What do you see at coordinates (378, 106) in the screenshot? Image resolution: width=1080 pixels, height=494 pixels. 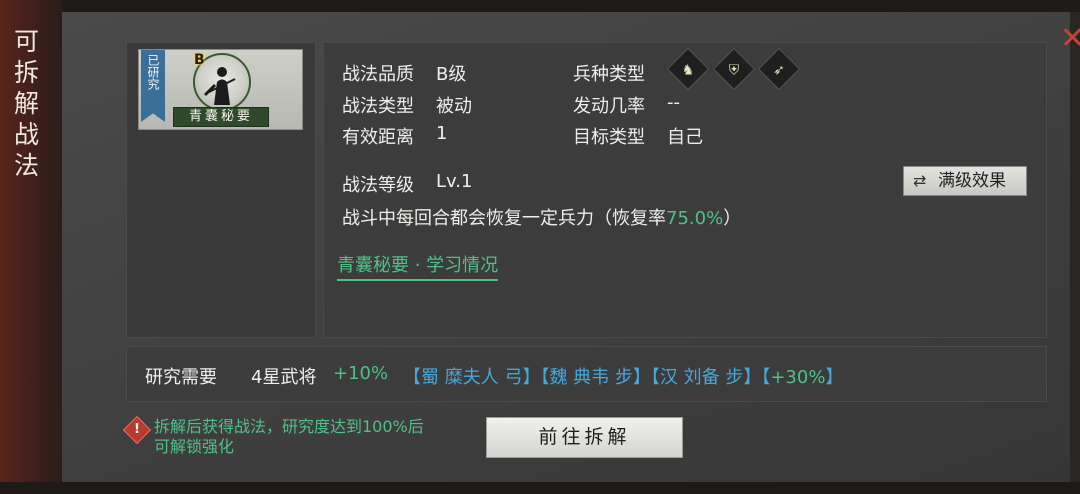 I see `type-label: 战法类型` at bounding box center [378, 106].